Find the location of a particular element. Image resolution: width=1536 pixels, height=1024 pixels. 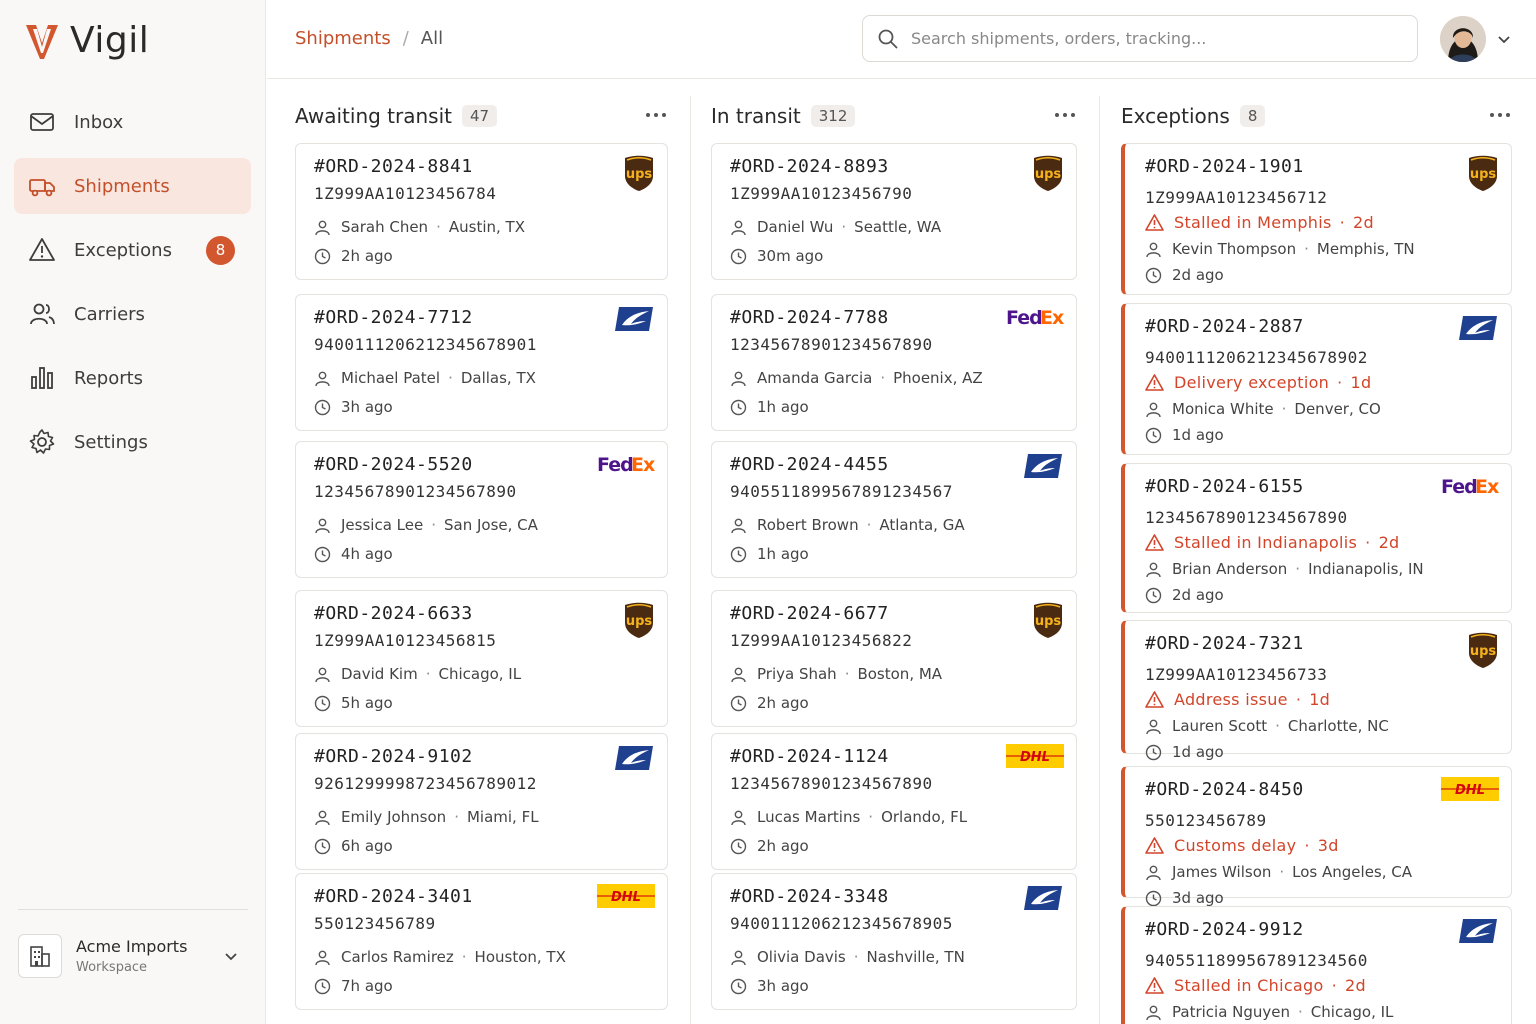

column-header: In transit 312 is located at coordinates (894, 116).